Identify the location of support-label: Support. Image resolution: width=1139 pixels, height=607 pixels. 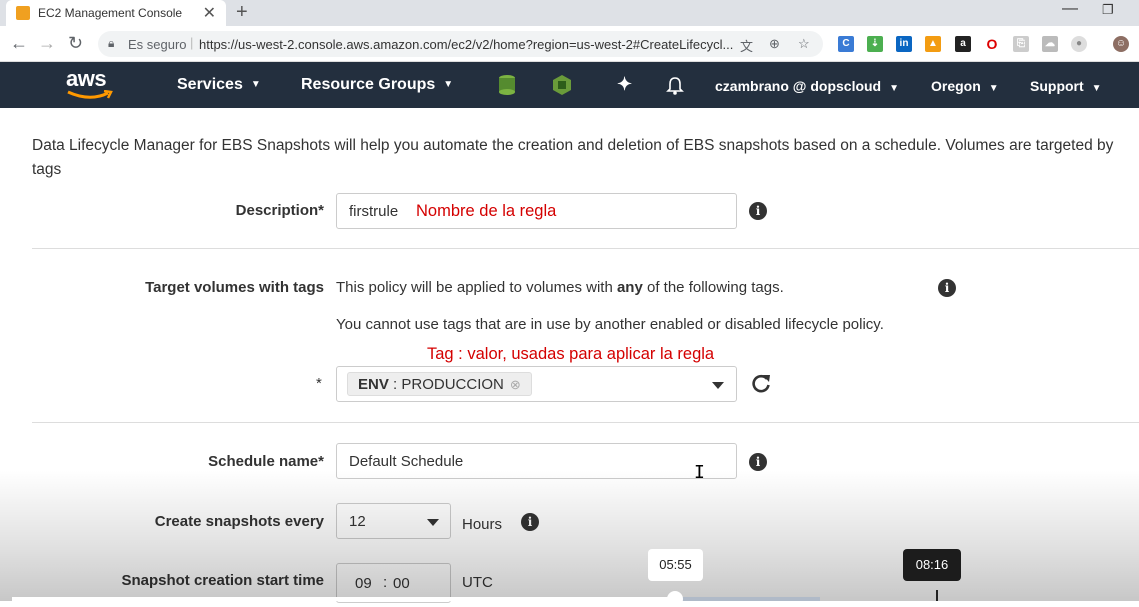
(1057, 86).